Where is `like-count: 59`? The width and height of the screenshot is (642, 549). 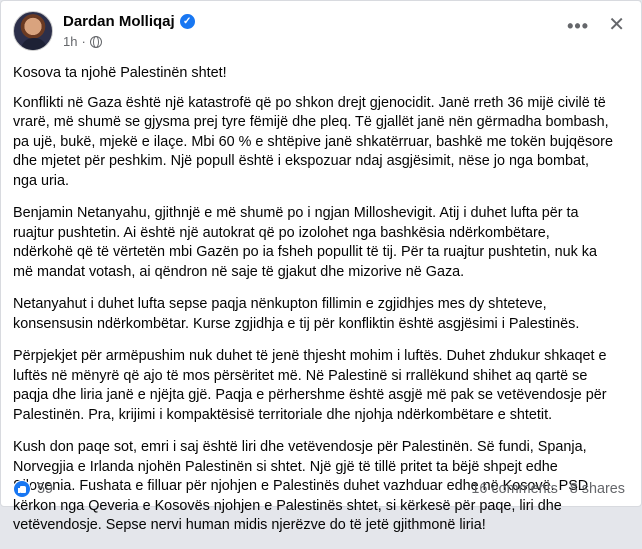
like-count: 59 is located at coordinates (45, 489).